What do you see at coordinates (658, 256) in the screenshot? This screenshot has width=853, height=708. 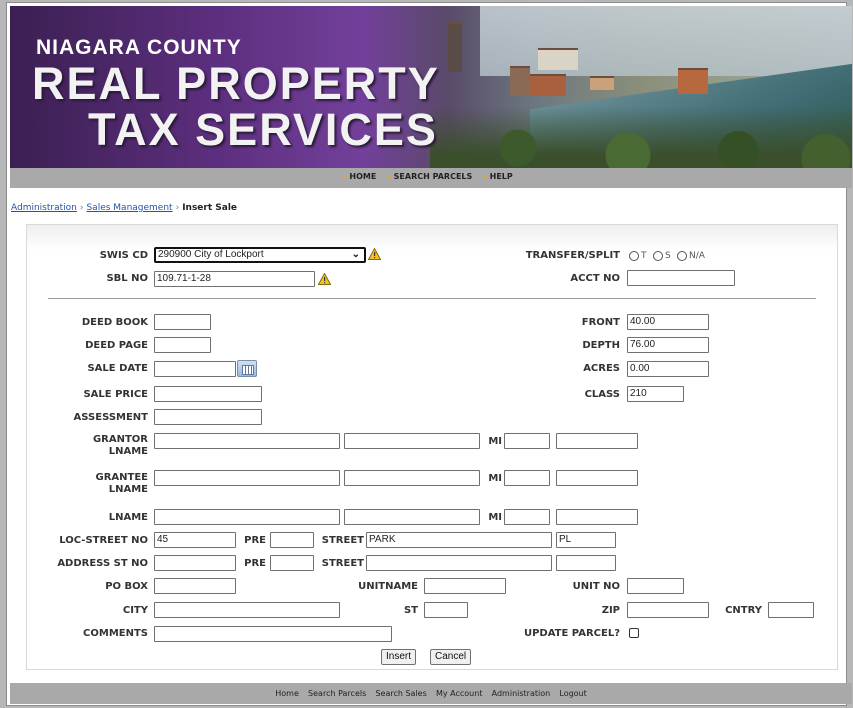 I see `transfer-s-radio` at bounding box center [658, 256].